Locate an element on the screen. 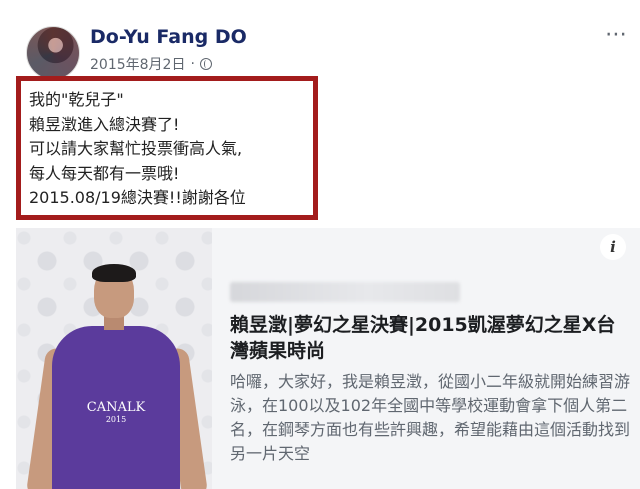  post-text-line: 我的"乾兒子" is located at coordinates (76, 99).